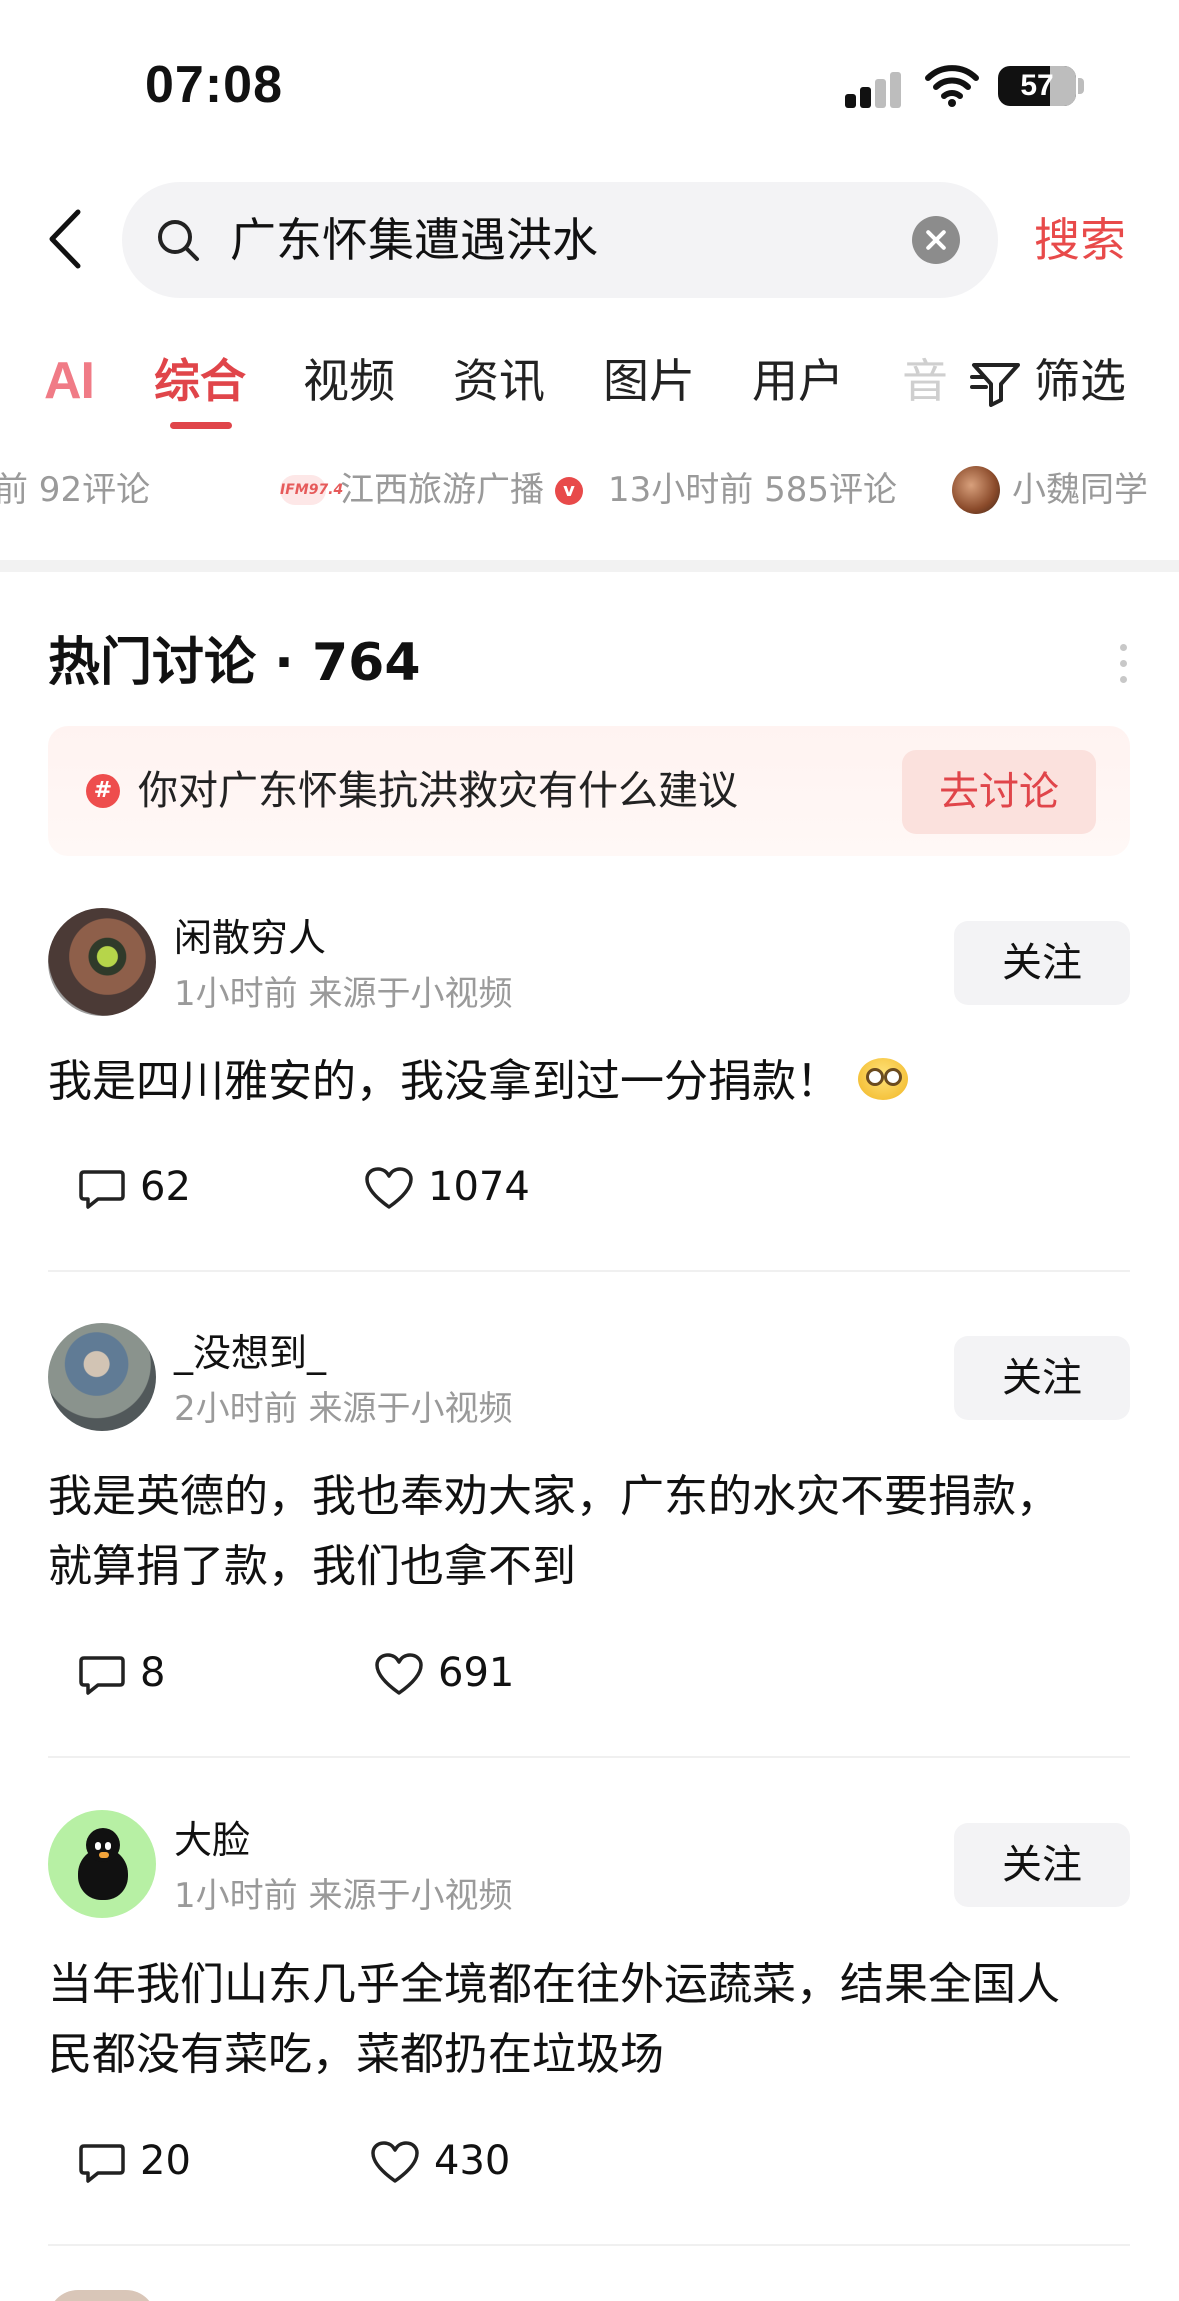 This screenshot has height=2301, width=1179. Describe the element at coordinates (1123, 664) in the screenshot. I see `more-icon` at that location.